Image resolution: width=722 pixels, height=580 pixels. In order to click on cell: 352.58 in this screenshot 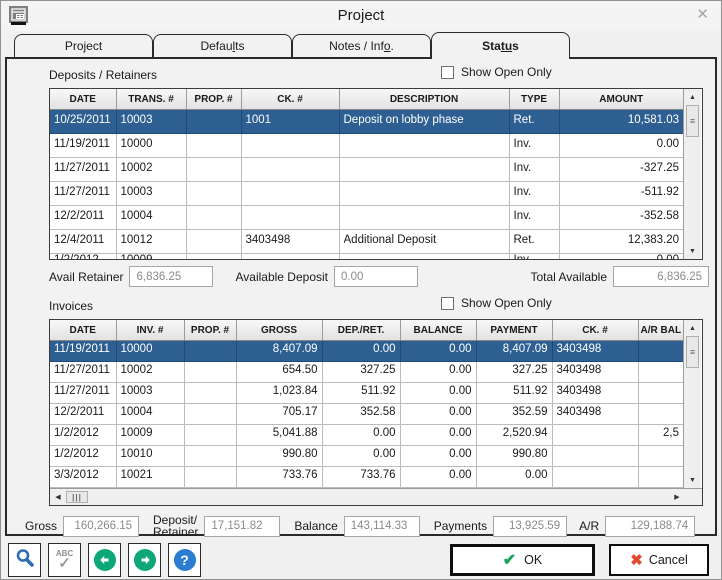, I will do `click(361, 414)`.